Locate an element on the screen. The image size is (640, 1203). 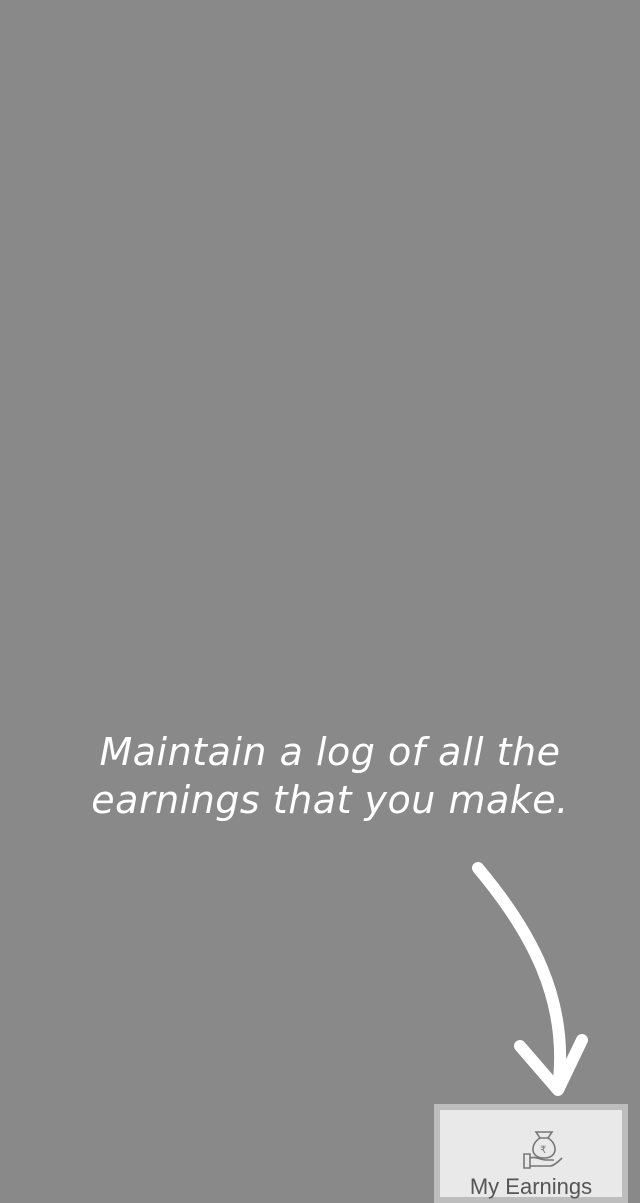
my-earnings-nav-button: ₹ My Earnings is located at coordinates (531, 1157).